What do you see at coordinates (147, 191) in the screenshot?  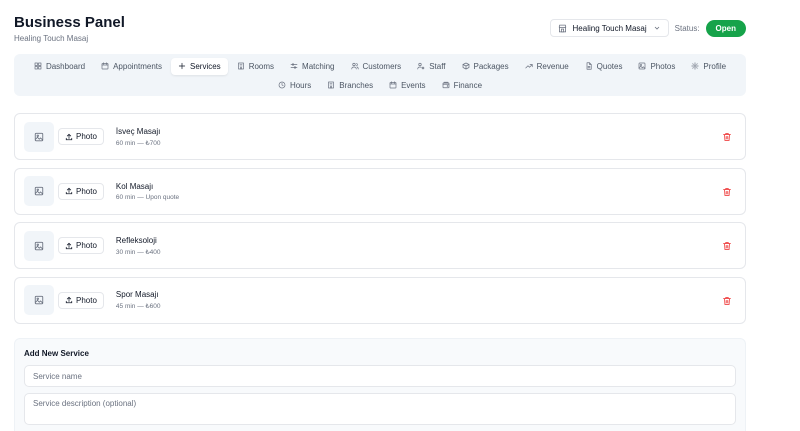 I see `service-info: Kol Masajı 60 min — Upon quote` at bounding box center [147, 191].